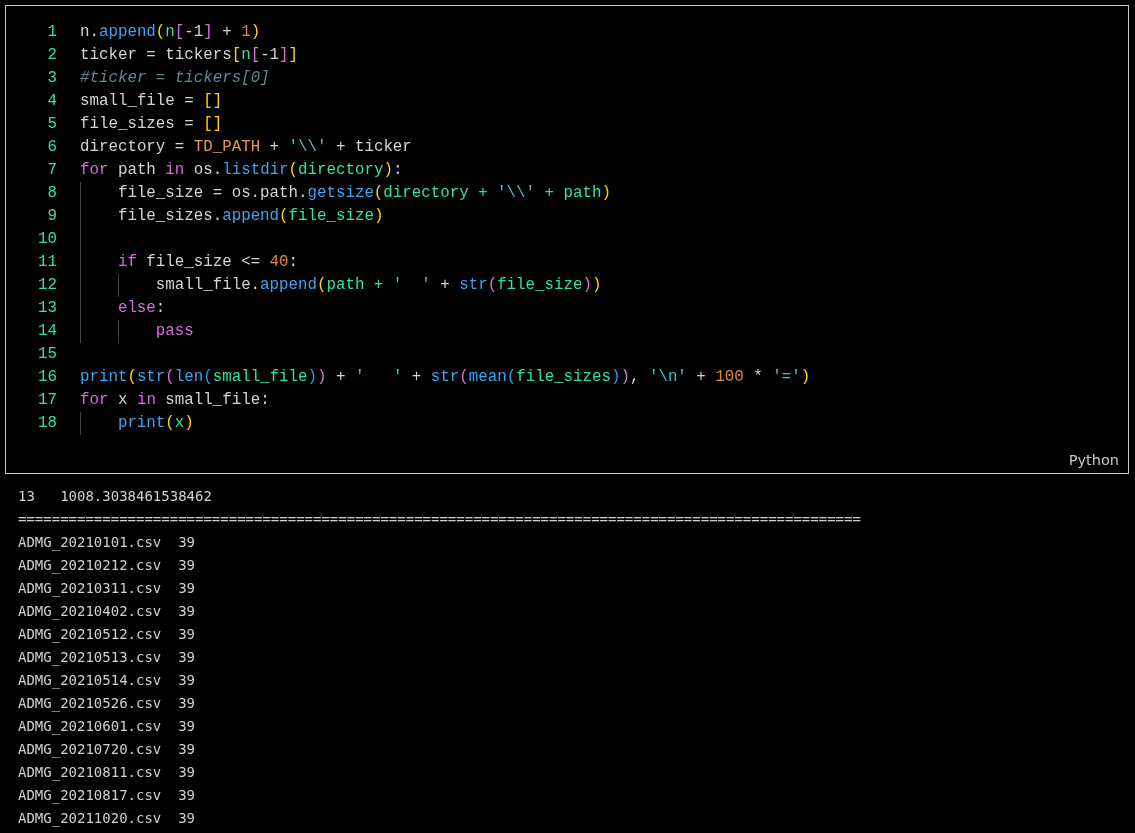 The height and width of the screenshot is (833, 1135). I want to click on code-line: file_sizes.append(file_size), so click(250, 216).